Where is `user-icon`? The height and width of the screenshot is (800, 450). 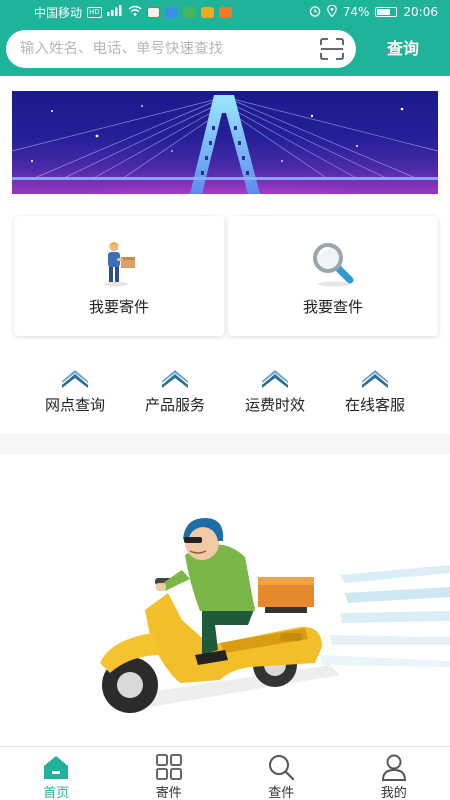 user-icon is located at coordinates (393, 767).